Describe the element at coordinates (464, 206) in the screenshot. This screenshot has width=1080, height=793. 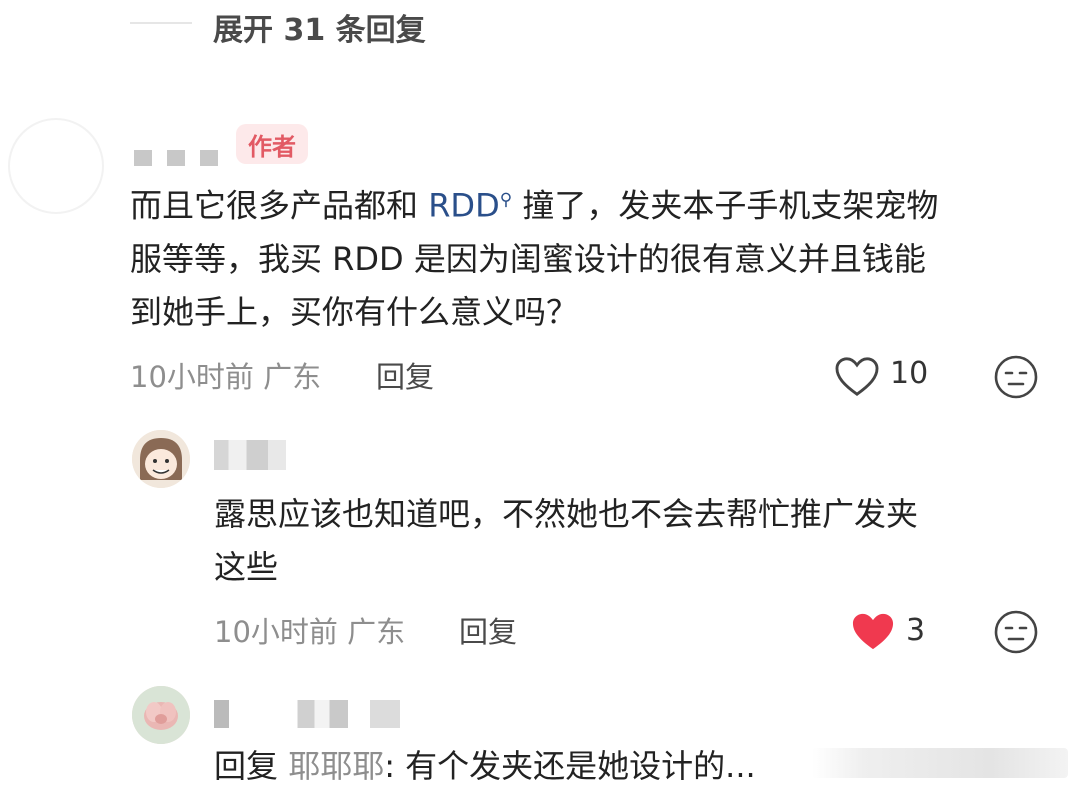
I see `mention-link: RDD` at that location.